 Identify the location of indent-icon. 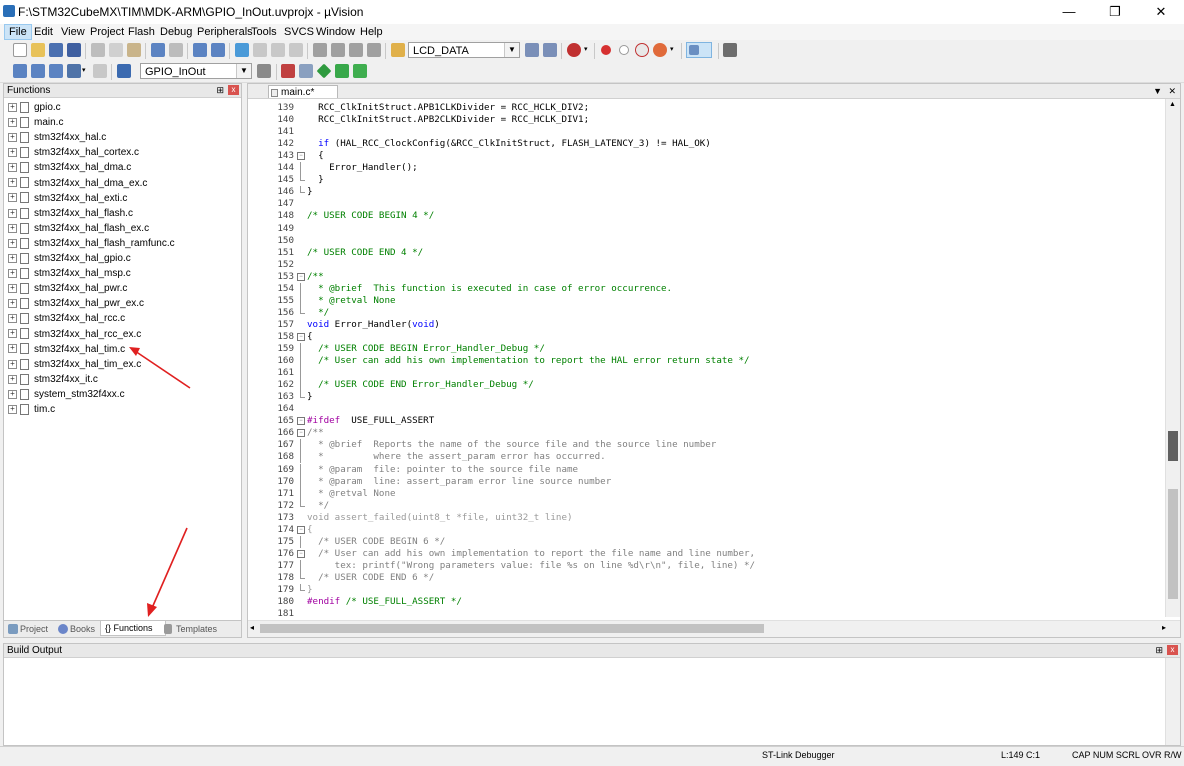
(320, 50).